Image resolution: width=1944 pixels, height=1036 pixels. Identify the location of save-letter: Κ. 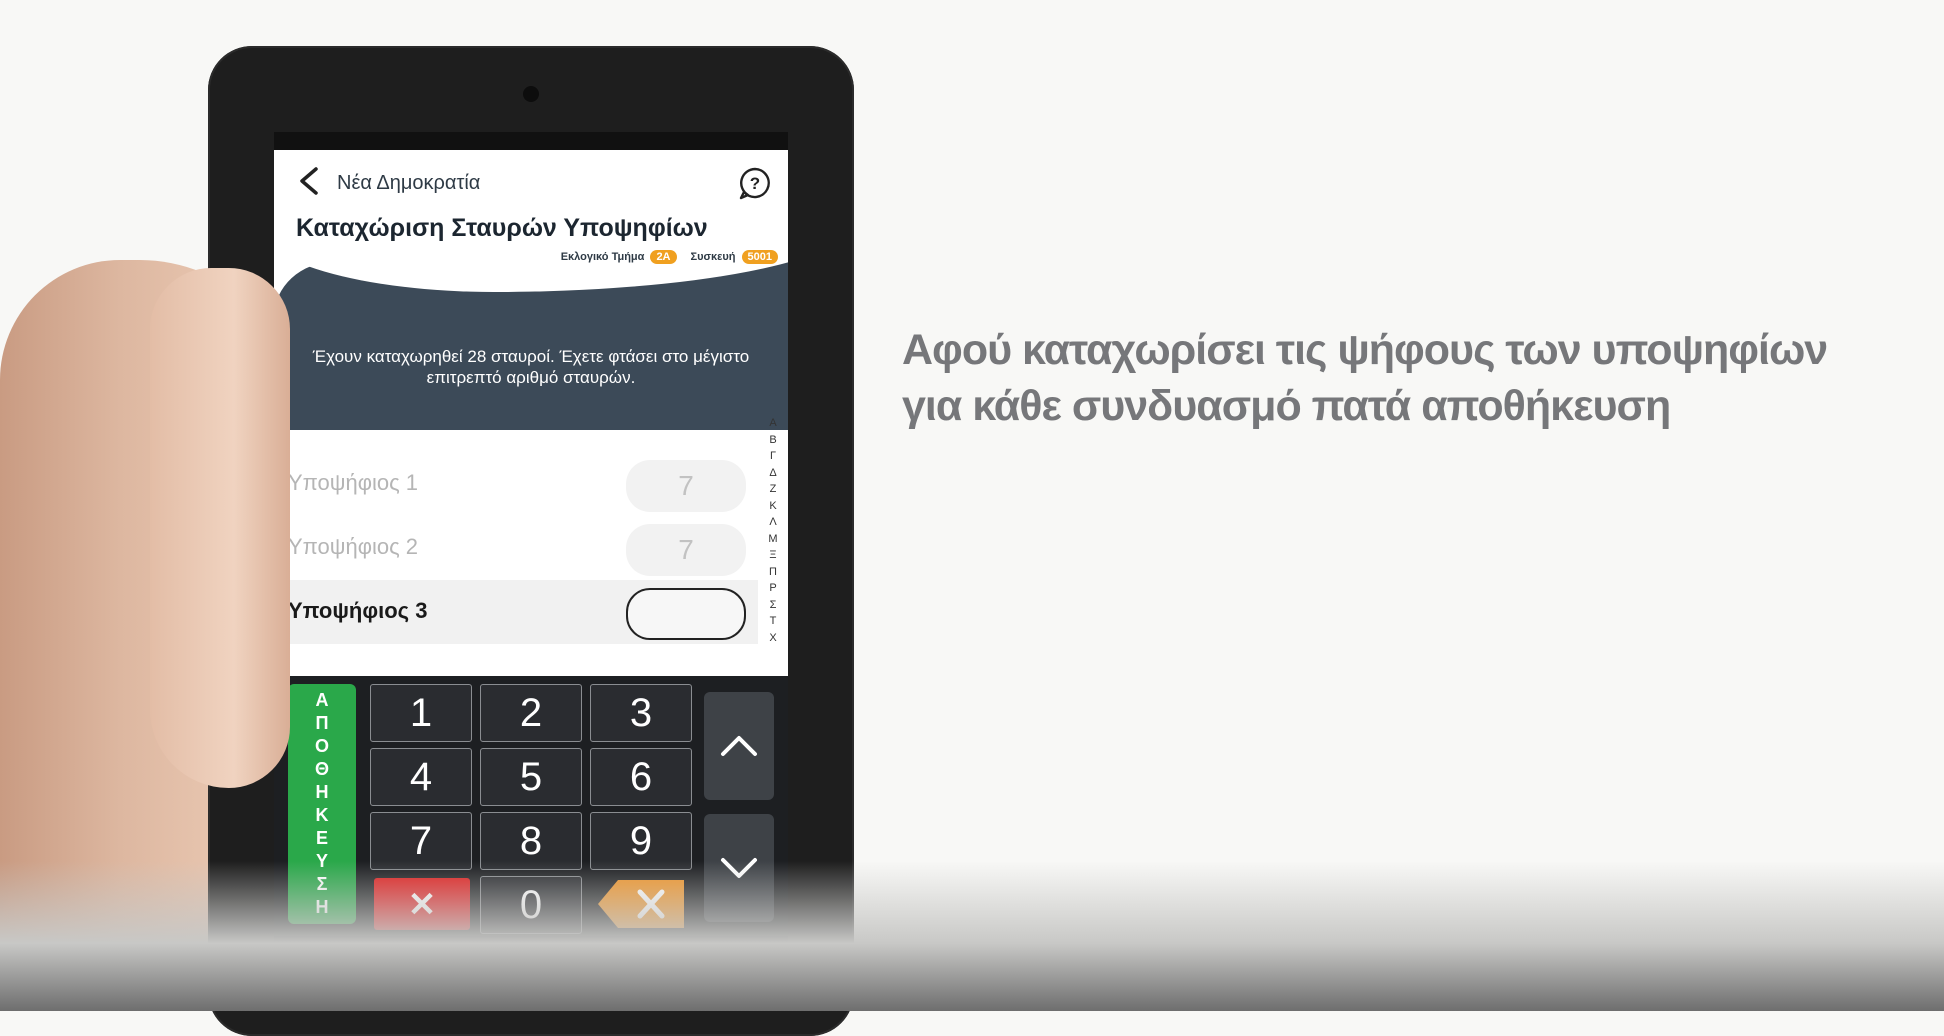
(322, 815).